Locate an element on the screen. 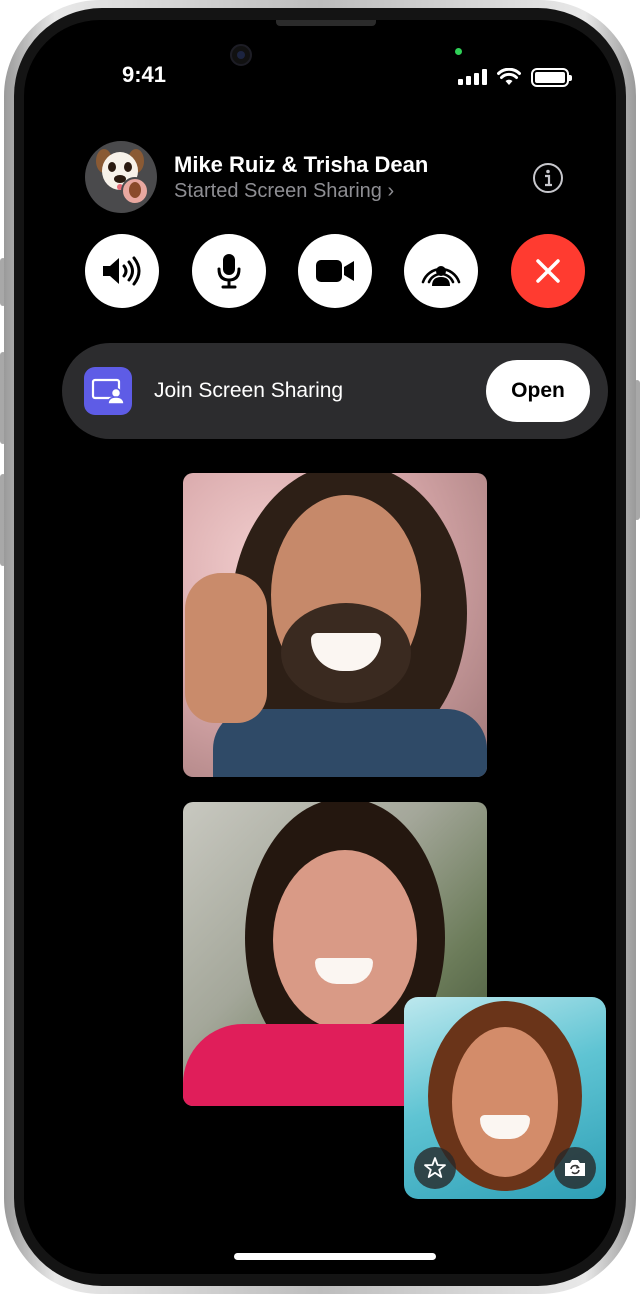  speaker-button is located at coordinates (122, 271).